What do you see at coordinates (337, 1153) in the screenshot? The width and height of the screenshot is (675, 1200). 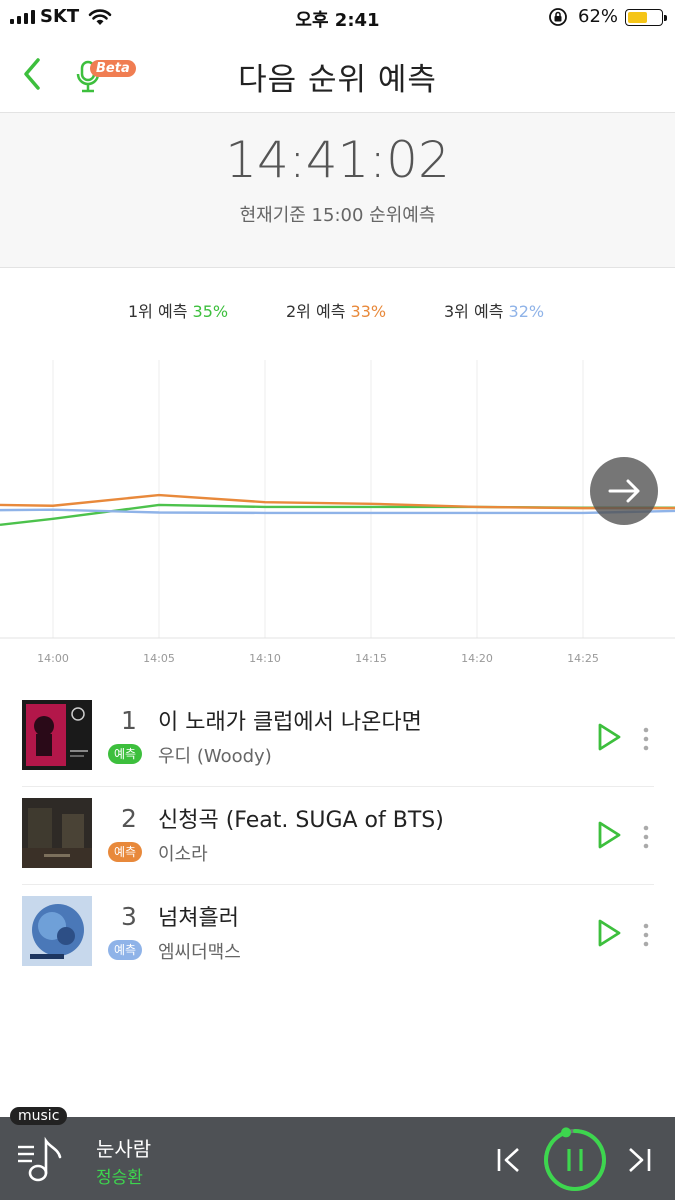 I see `mini-player: music 눈사람 정승환` at bounding box center [337, 1153].